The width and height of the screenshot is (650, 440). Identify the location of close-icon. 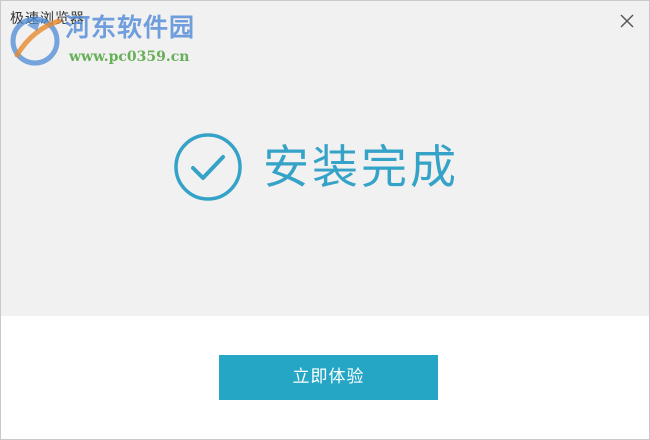
(627, 21).